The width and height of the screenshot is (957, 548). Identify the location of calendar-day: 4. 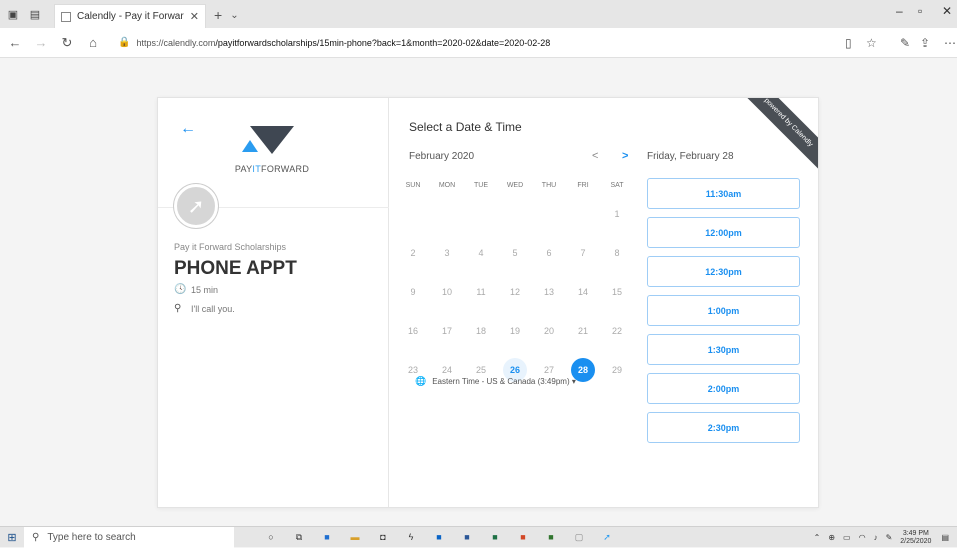
(481, 253).